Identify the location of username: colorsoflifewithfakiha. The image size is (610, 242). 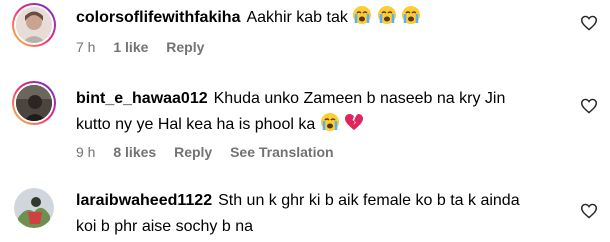
(158, 17).